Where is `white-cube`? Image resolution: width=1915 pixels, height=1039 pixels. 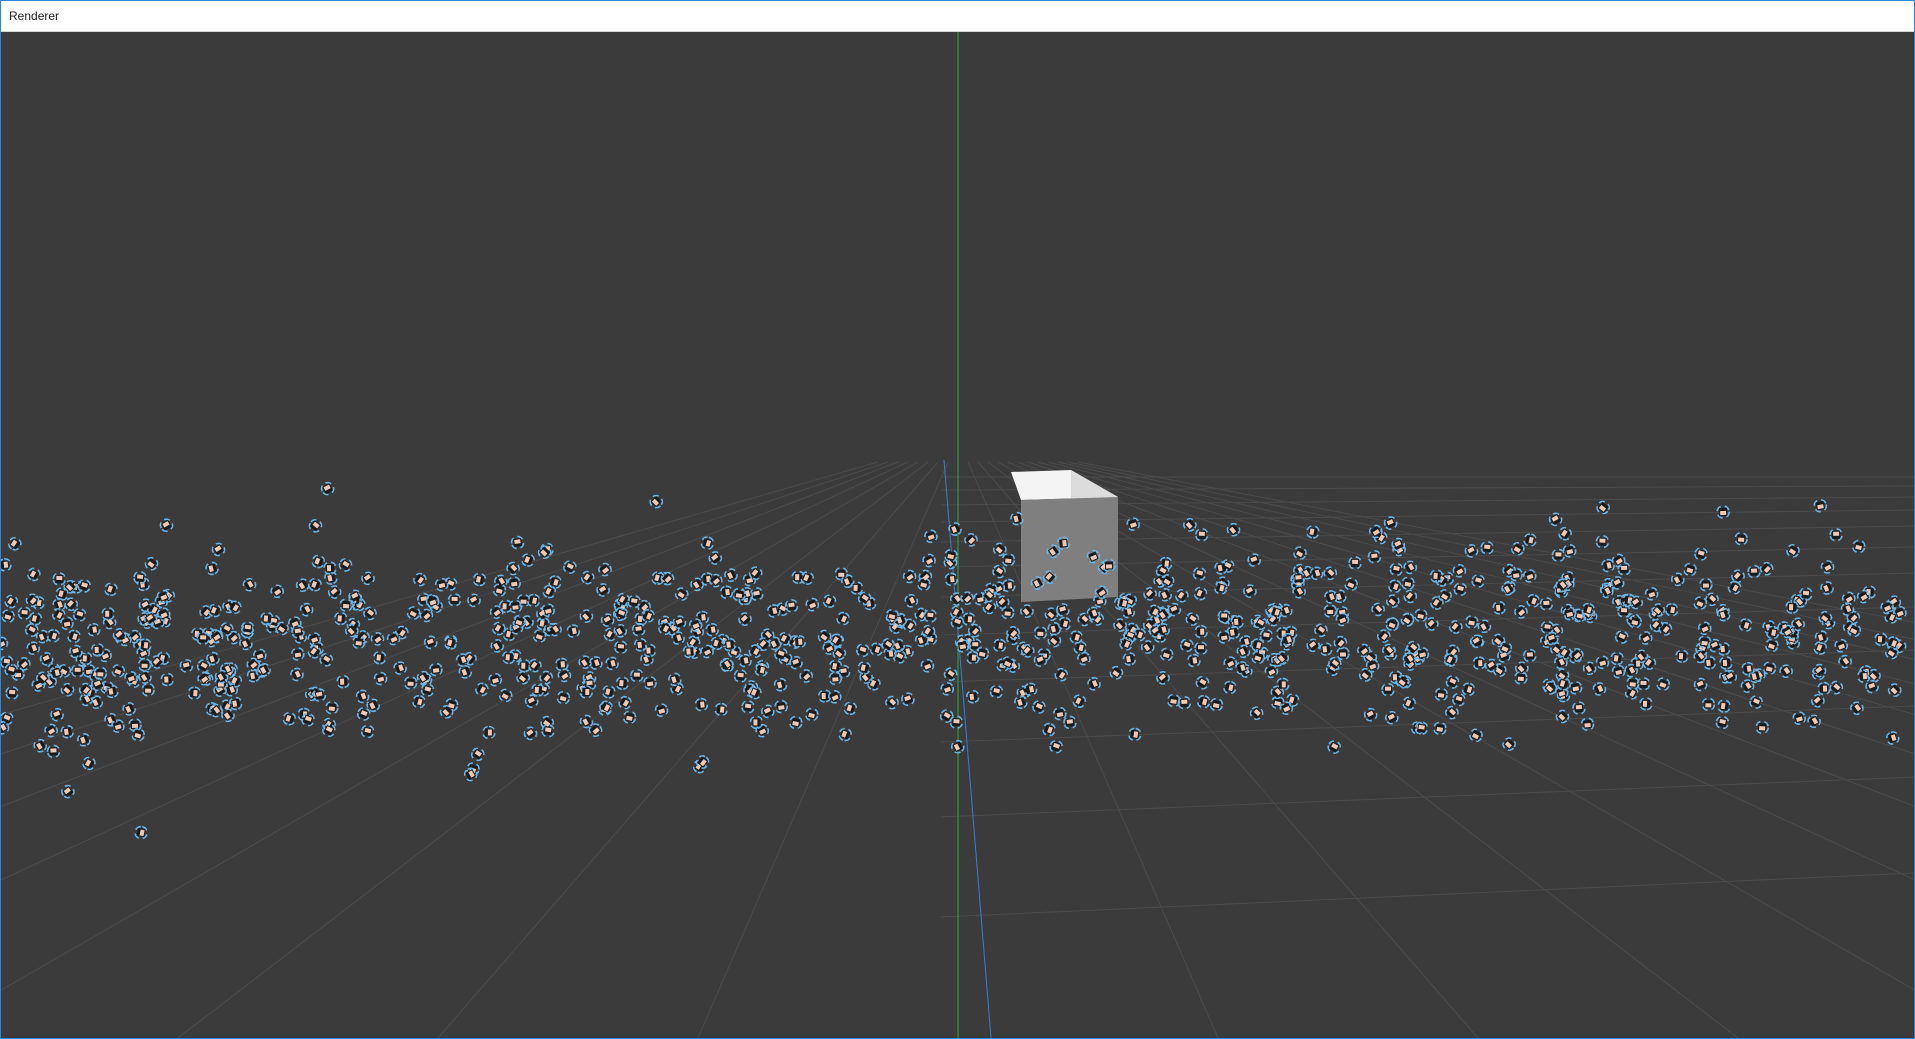
white-cube is located at coordinates (1064, 536).